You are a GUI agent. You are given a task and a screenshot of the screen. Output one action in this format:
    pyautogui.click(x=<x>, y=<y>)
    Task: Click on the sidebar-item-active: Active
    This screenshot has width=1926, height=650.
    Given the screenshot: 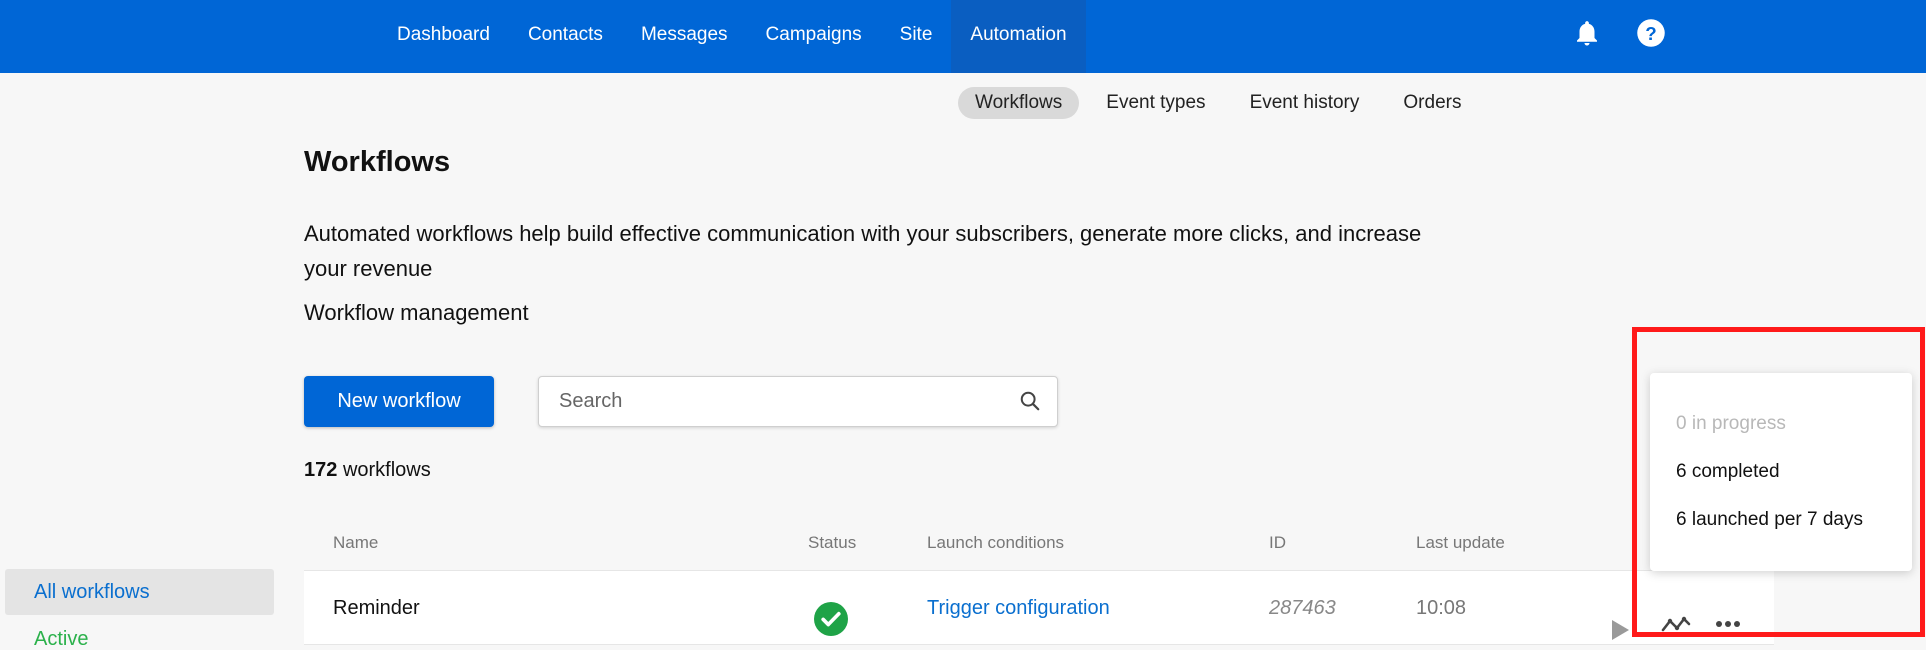 What is the action you would take?
    pyautogui.click(x=139, y=633)
    